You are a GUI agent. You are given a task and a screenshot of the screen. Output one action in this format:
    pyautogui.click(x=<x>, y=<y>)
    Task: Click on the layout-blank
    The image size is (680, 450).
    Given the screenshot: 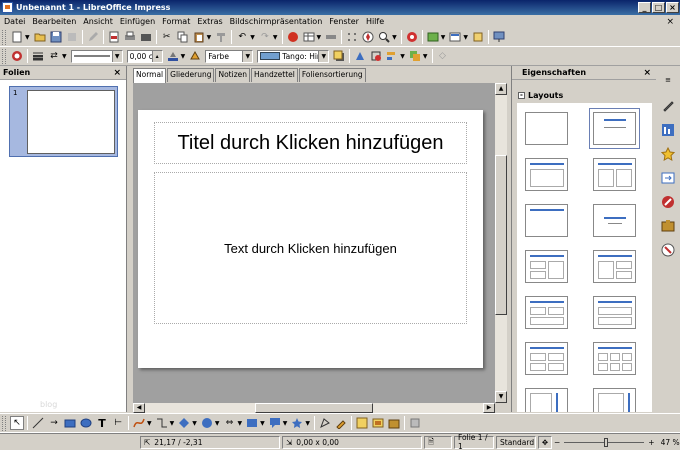 What is the action you would take?
    pyautogui.click(x=546, y=128)
    